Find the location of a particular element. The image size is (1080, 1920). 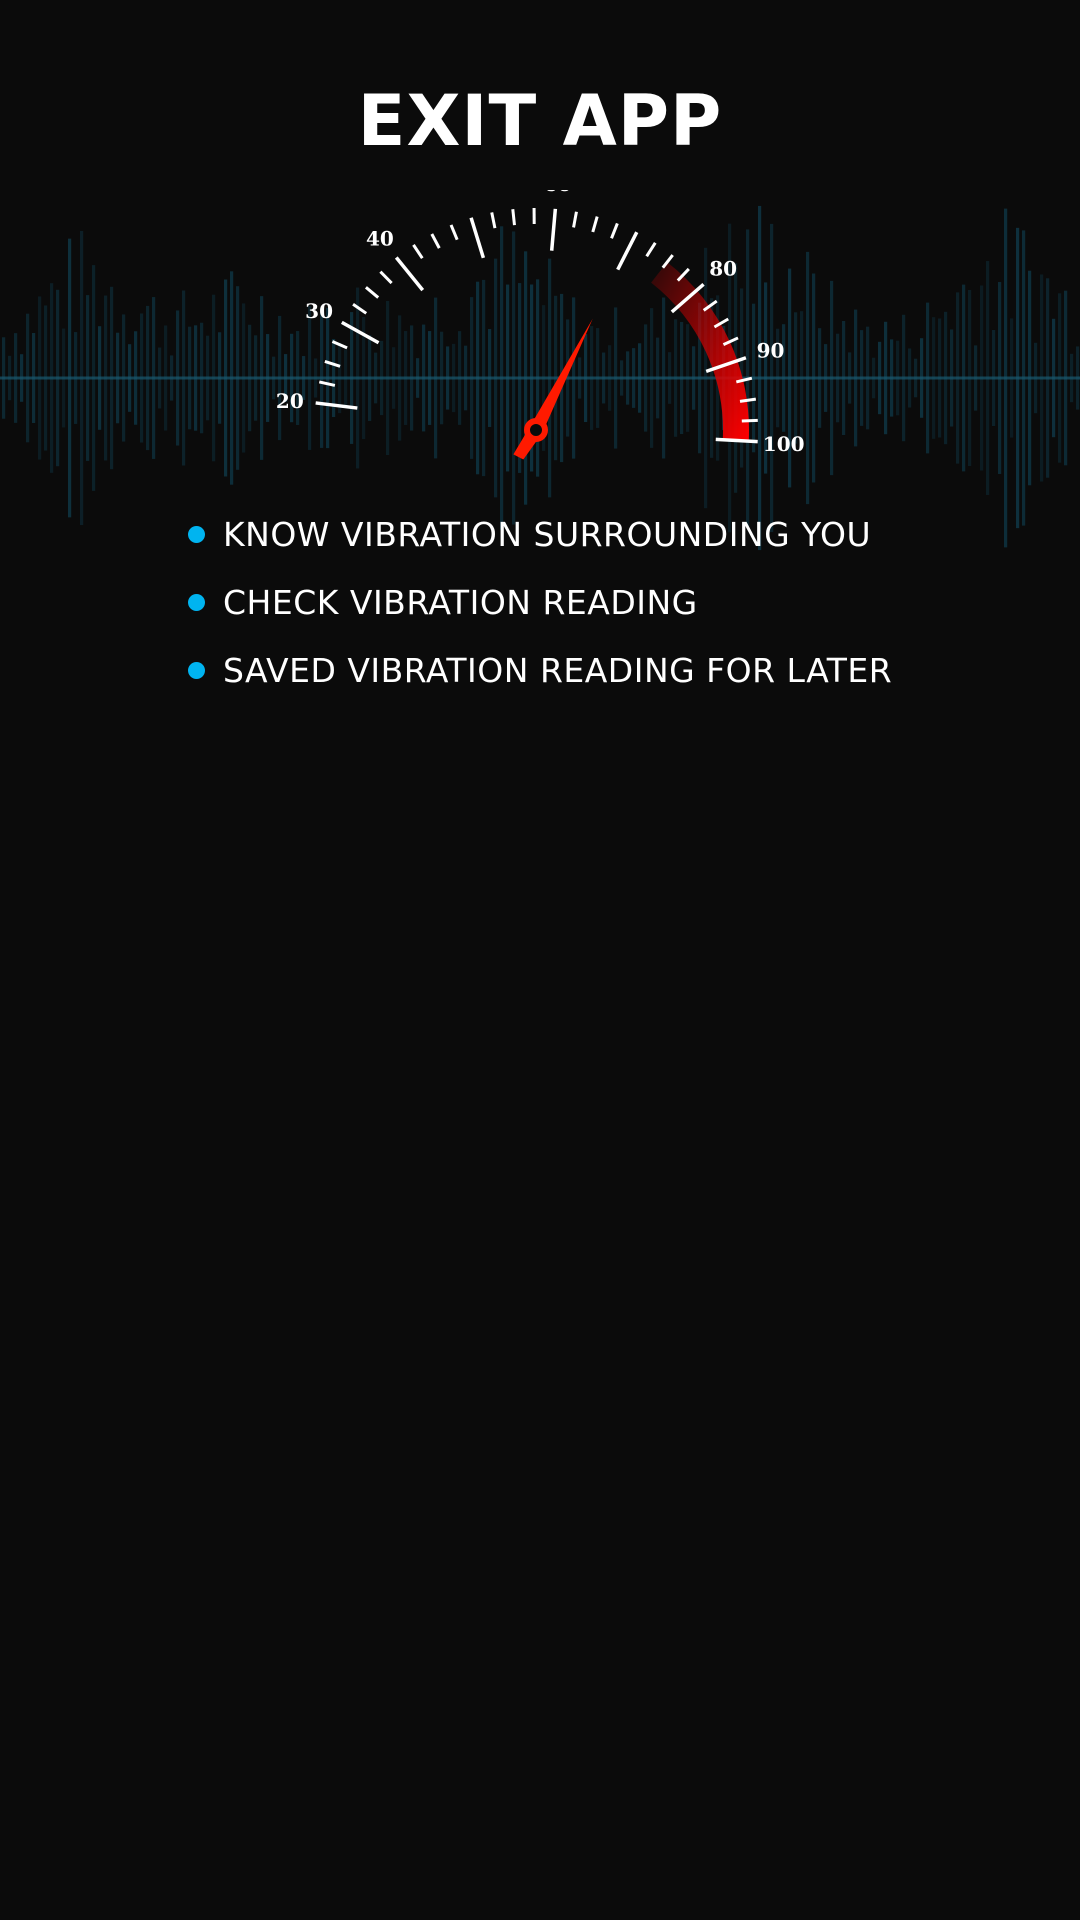

feature-item: CHECK VIBRATION READING is located at coordinates (540, 602).